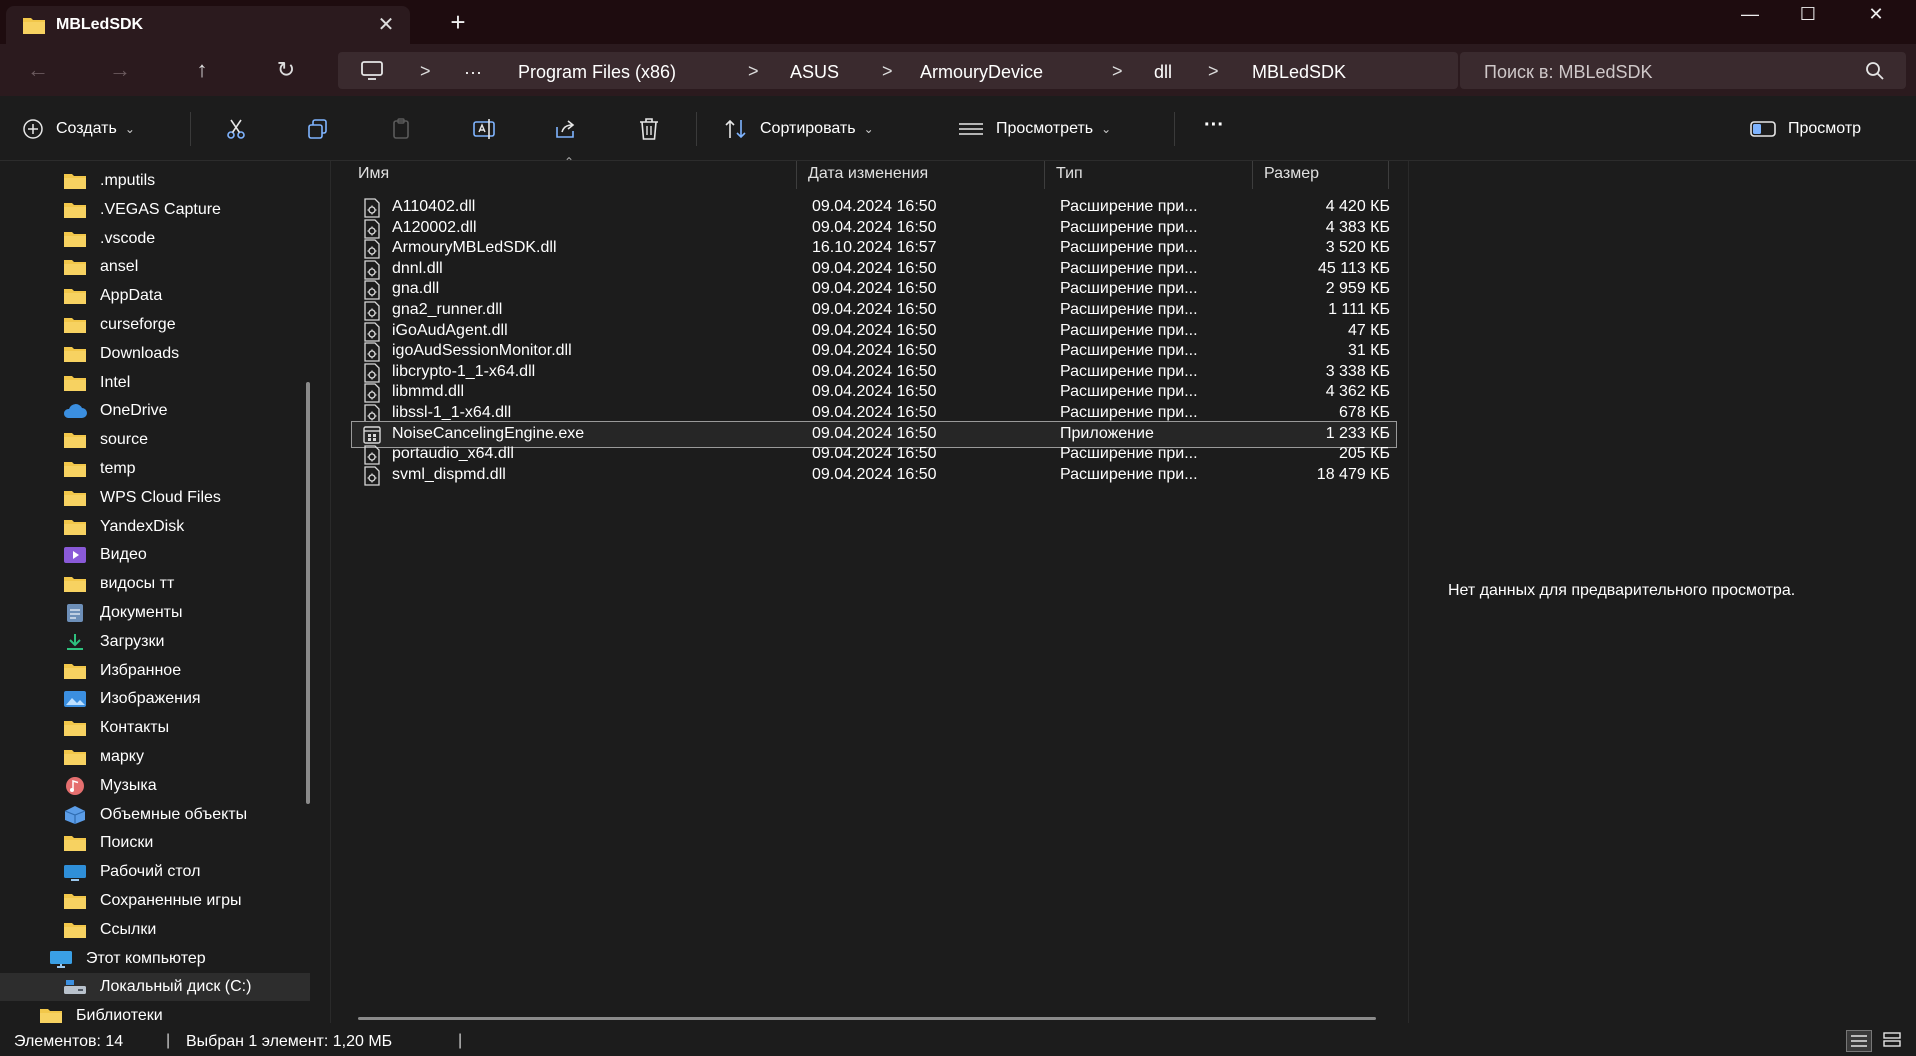  I want to click on active-tab: MBLedSDK ✕, so click(208, 25).